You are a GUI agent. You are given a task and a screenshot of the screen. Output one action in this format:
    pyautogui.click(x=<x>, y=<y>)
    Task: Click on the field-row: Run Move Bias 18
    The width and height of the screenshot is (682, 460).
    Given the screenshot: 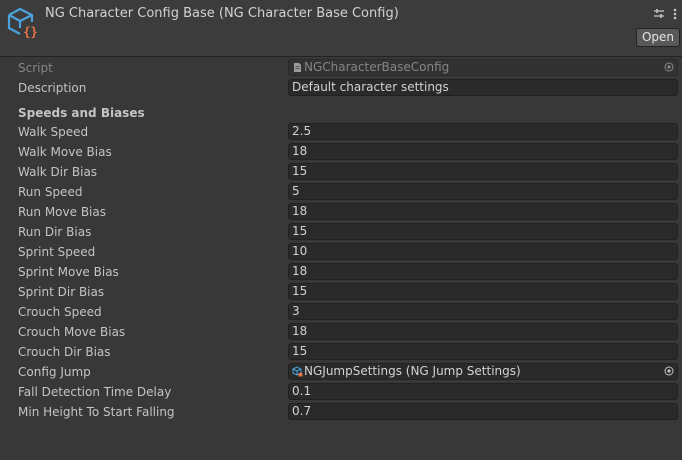 What is the action you would take?
    pyautogui.click(x=341, y=212)
    